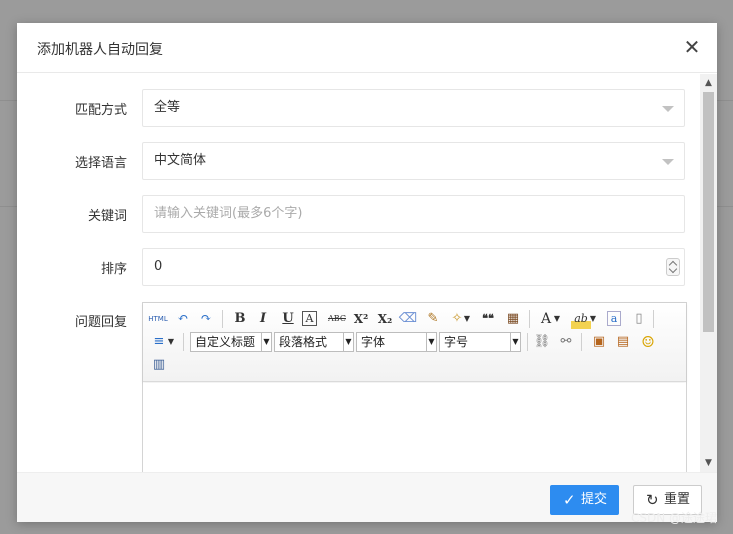 Image resolution: width=733 pixels, height=534 pixels. I want to click on paragraph-format-label: 段落格式, so click(303, 342).